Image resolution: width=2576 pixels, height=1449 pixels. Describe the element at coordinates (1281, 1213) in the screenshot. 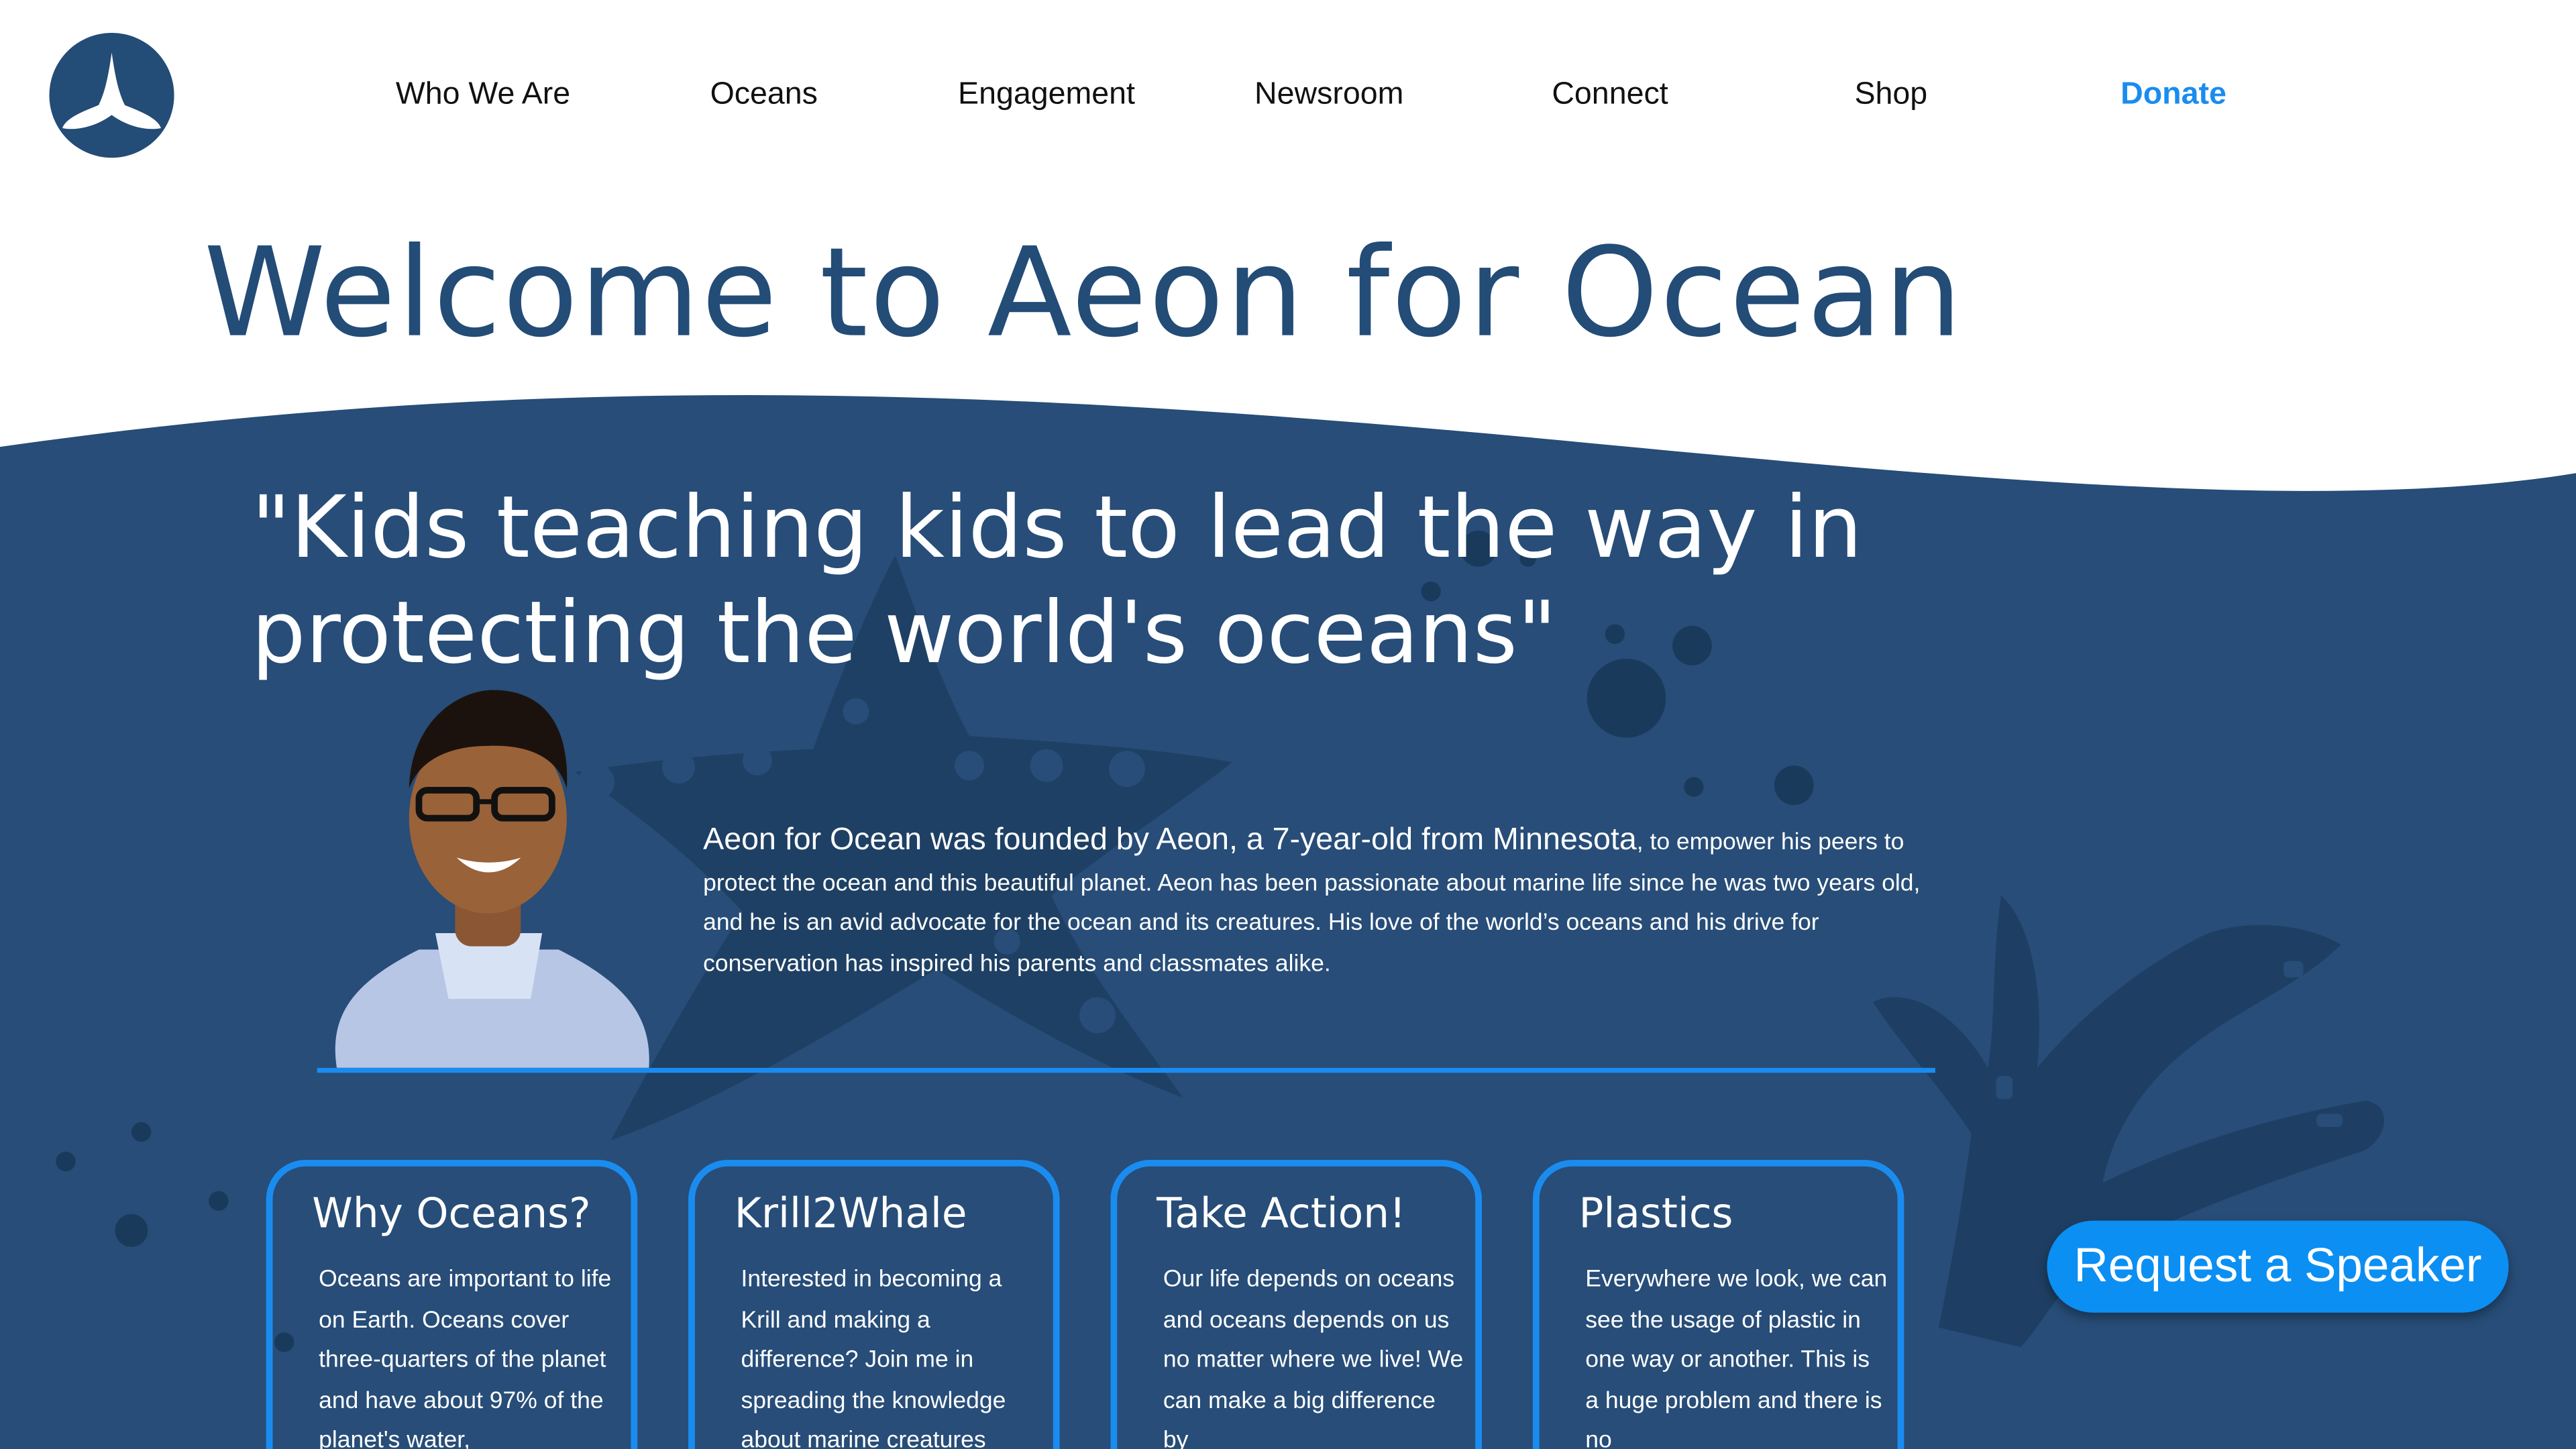

I see `card-title: Take Action!` at that location.